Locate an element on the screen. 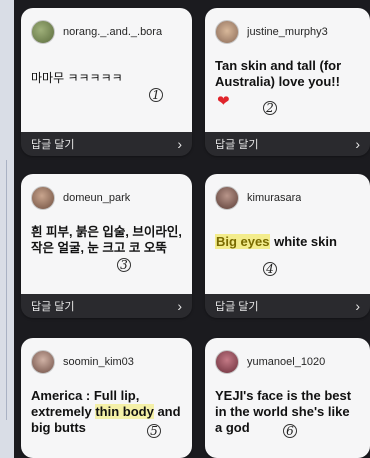 The height and width of the screenshot is (458, 370). card-header: kimurasara is located at coordinates (287, 198).